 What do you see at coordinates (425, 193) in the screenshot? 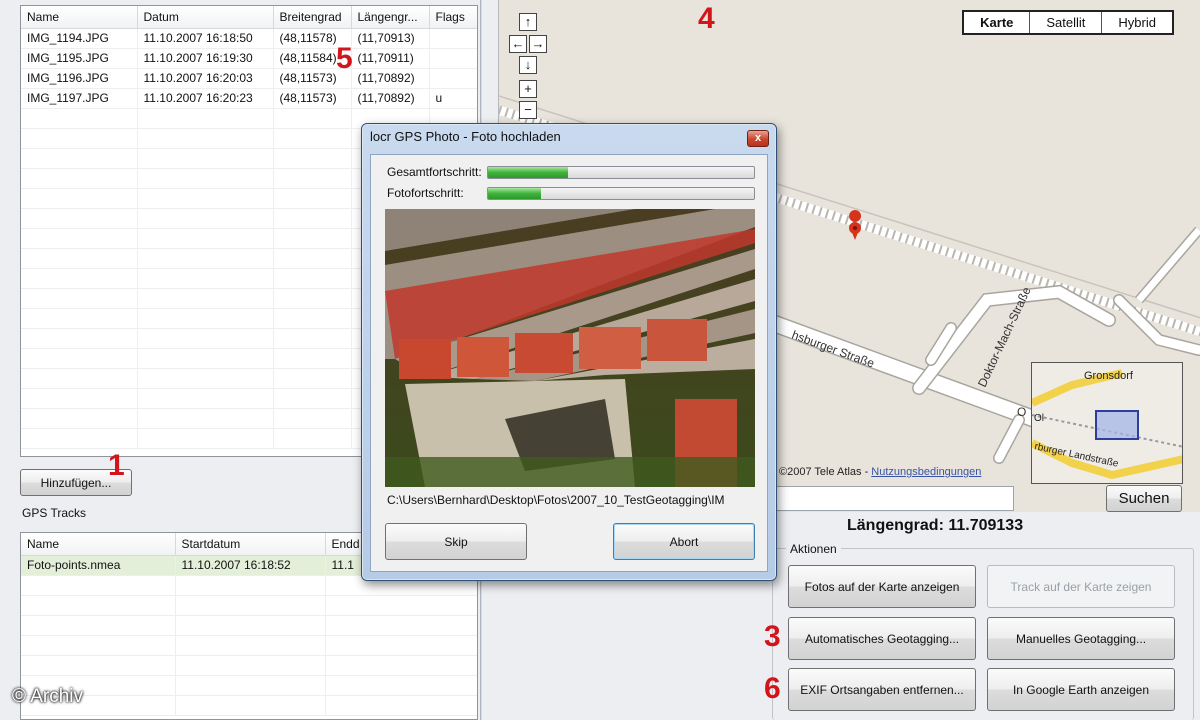
I see `photo-progress-label: Fotofortschritt:` at bounding box center [425, 193].